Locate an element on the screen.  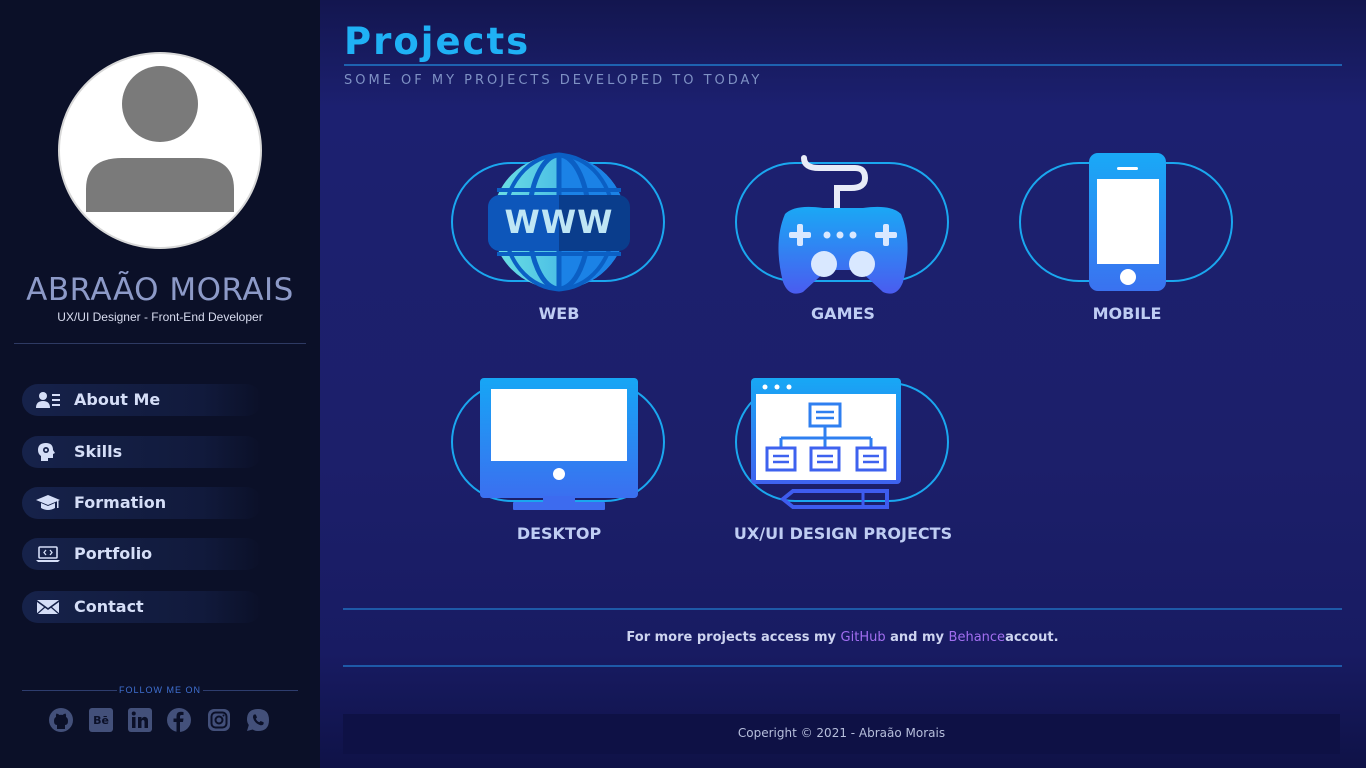
page-subtitle: SOME OF MY PROJECTS DEVELOPED TO TODAY is located at coordinates (553, 80).